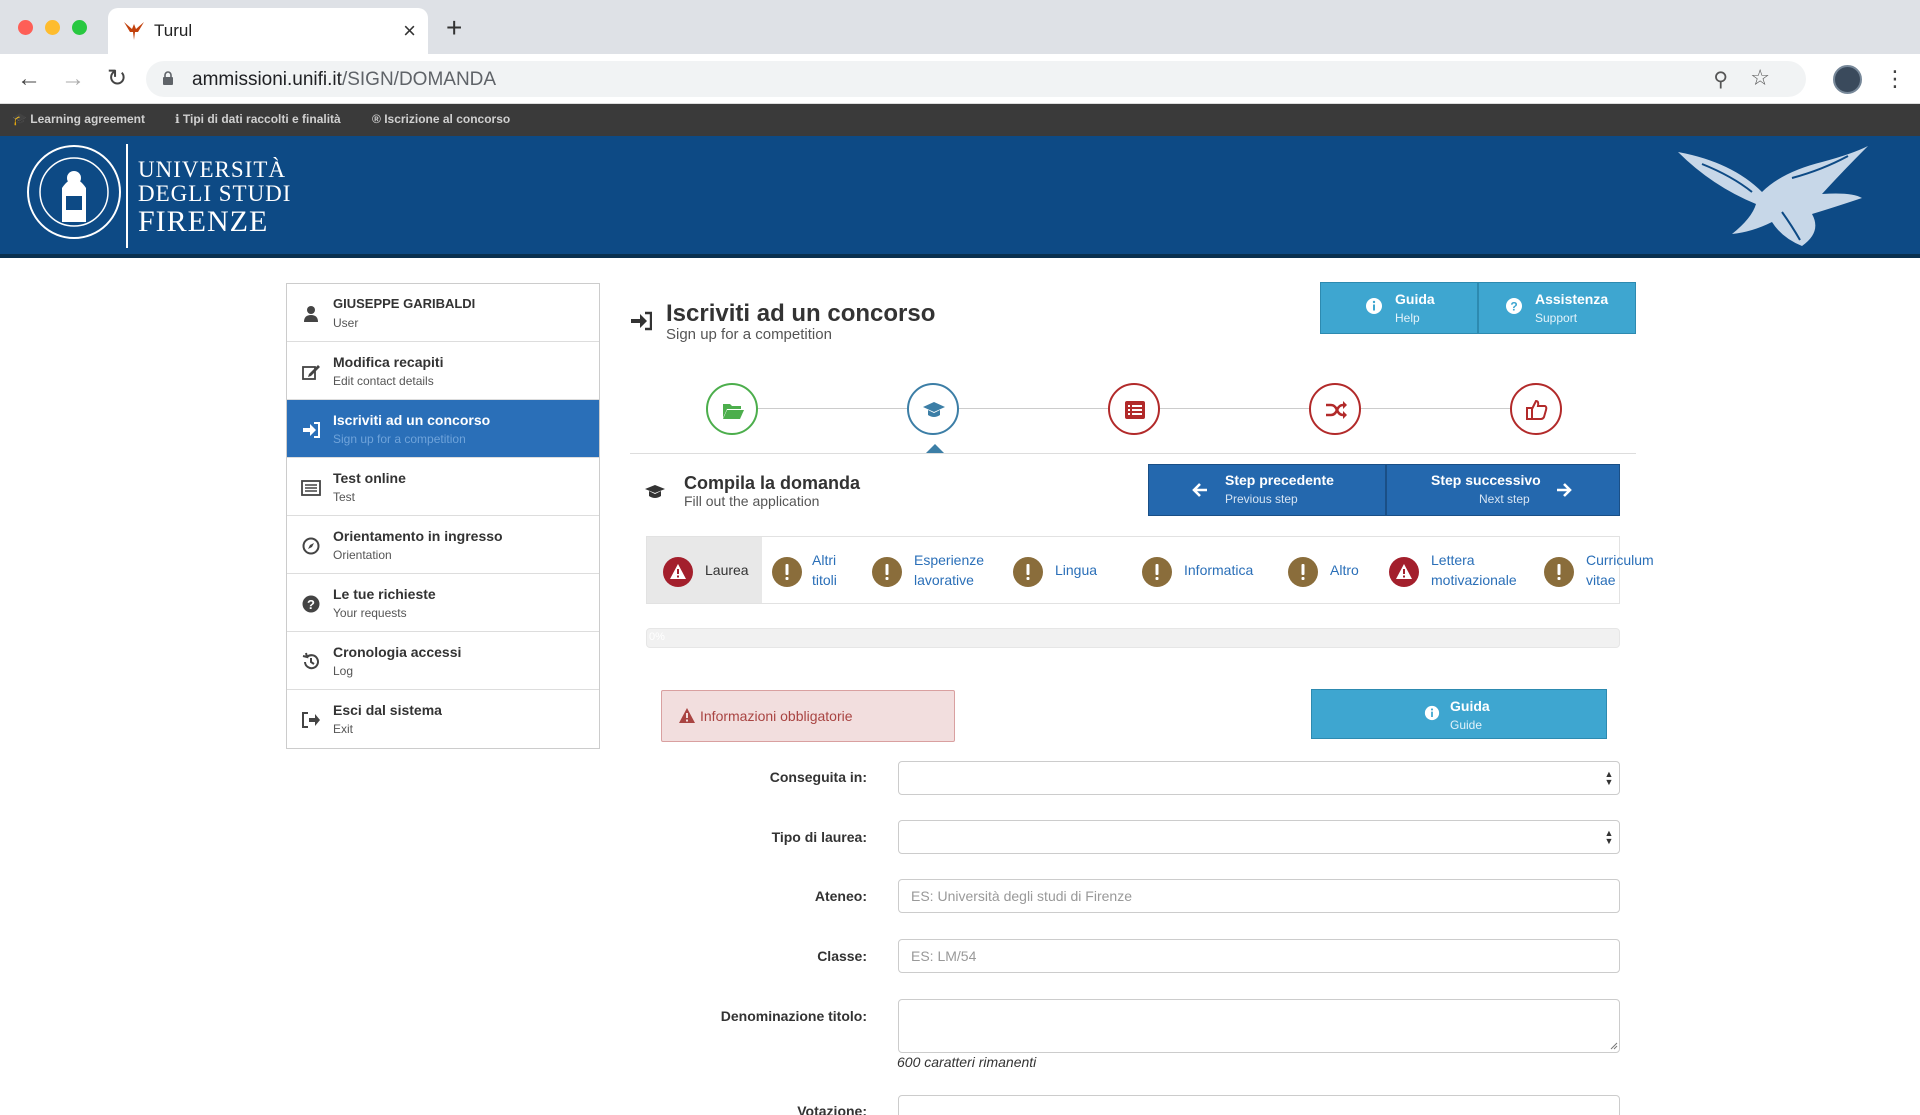 Image resolution: width=1920 pixels, height=1115 pixels. Describe the element at coordinates (1259, 1026) in the screenshot. I see `denominazione-textarea` at that location.